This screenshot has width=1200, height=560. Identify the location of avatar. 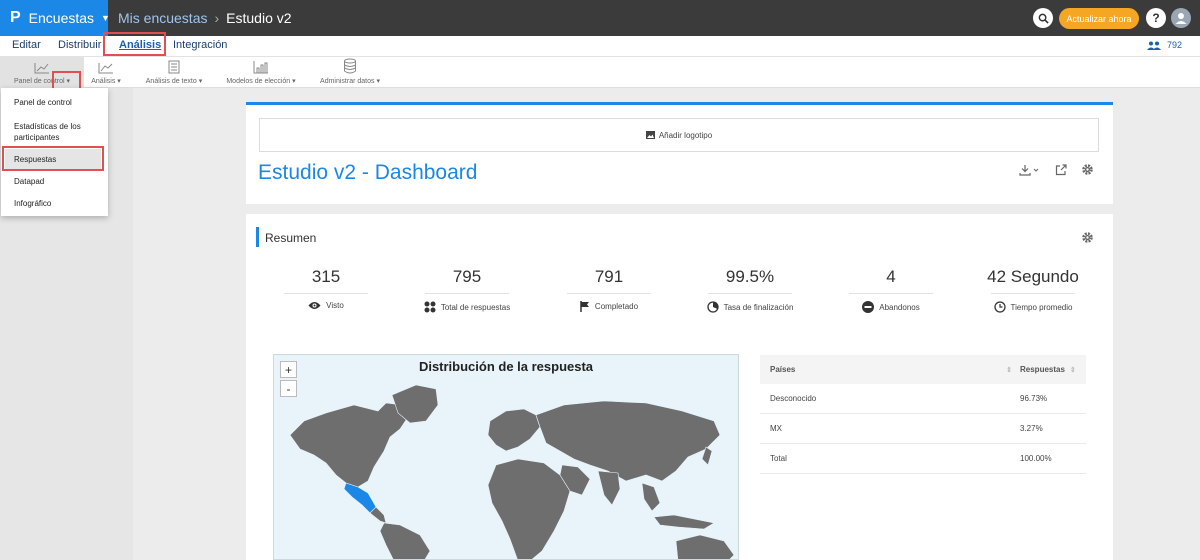
(1181, 18).